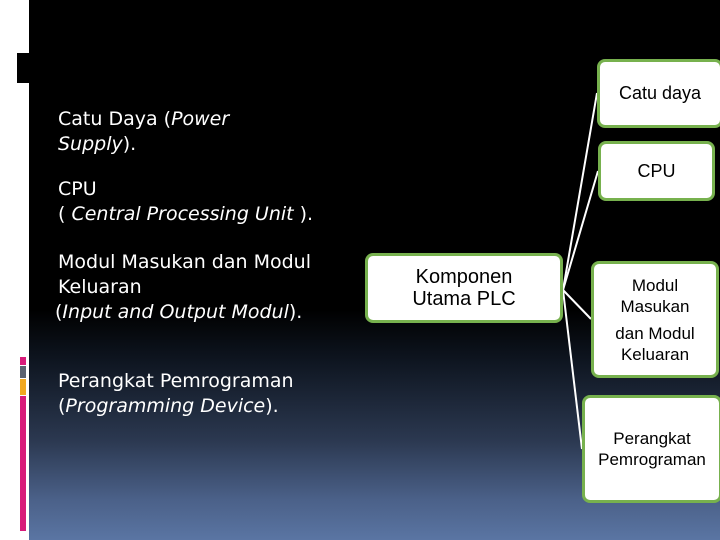  What do you see at coordinates (572, 369) in the screenshot?
I see `connector-to-perangkat` at bounding box center [572, 369].